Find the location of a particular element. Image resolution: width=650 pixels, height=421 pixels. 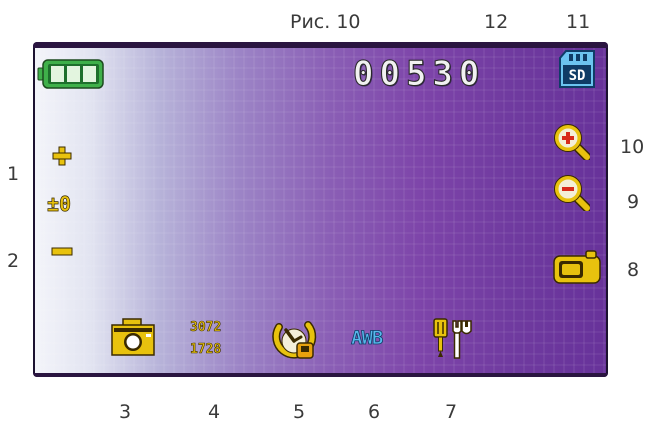

zoom-in-icon is located at coordinates (572, 142).